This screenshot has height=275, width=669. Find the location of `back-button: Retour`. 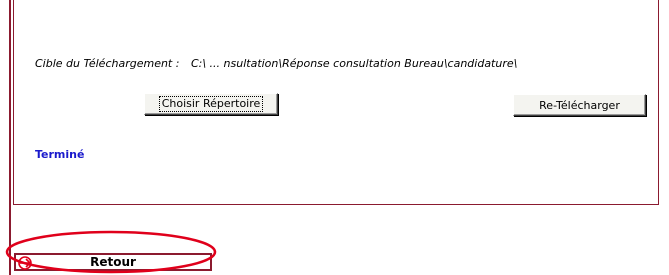

back-button: Retour is located at coordinates (113, 262).